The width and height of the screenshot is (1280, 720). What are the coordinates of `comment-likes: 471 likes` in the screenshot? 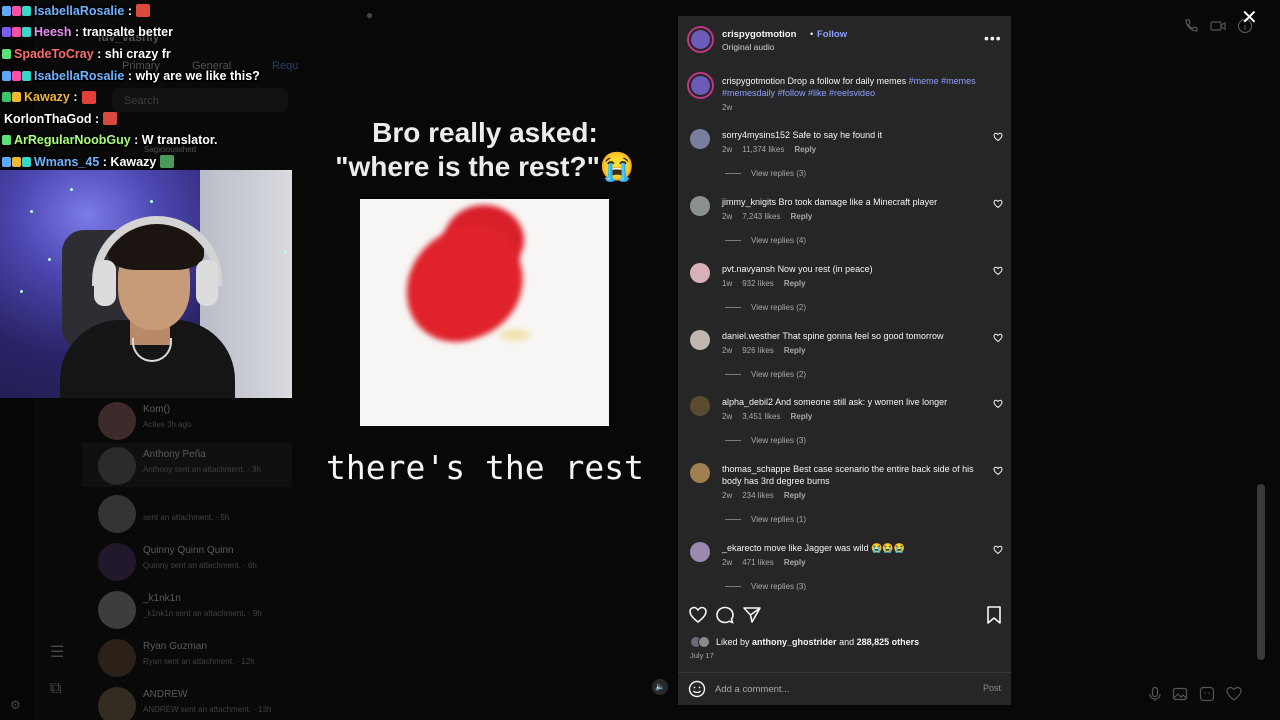 It's located at (758, 562).